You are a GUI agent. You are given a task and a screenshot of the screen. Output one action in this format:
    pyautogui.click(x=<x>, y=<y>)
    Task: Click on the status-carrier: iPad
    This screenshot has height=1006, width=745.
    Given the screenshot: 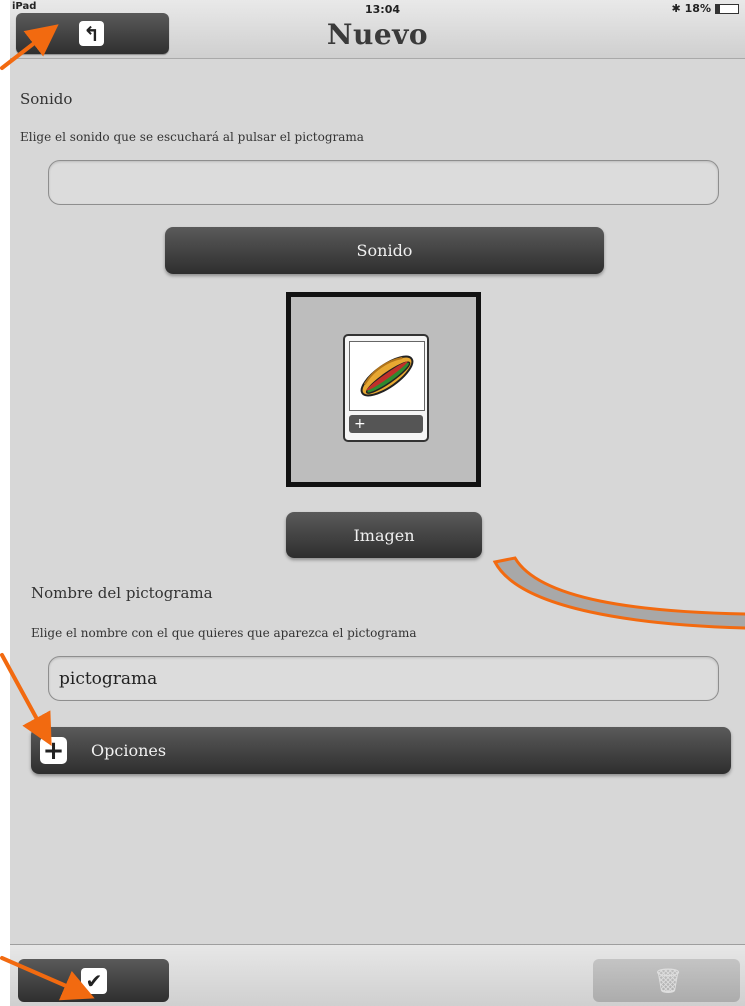 What is the action you would take?
    pyautogui.click(x=24, y=6)
    